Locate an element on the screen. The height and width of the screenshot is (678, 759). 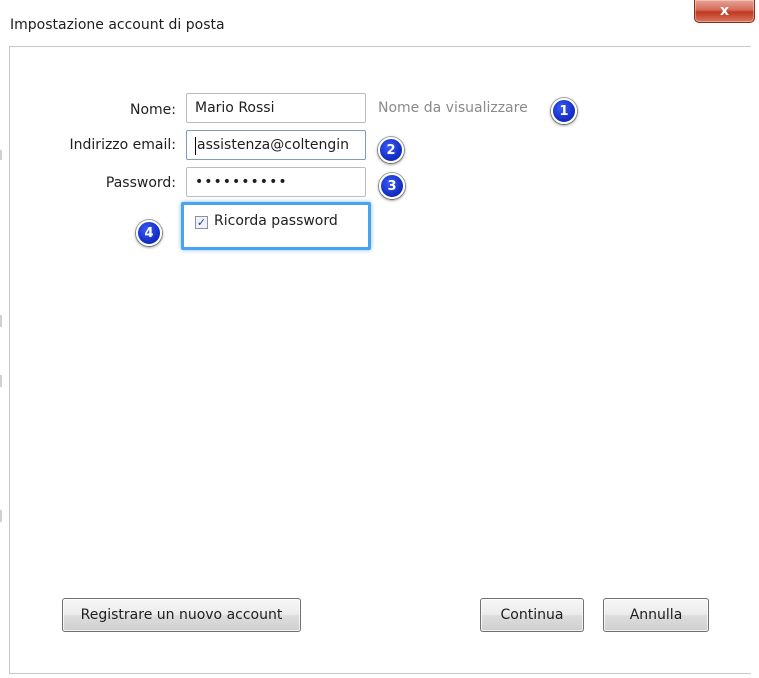
register-account-button: Registrare un nuovo account is located at coordinates (181, 615).